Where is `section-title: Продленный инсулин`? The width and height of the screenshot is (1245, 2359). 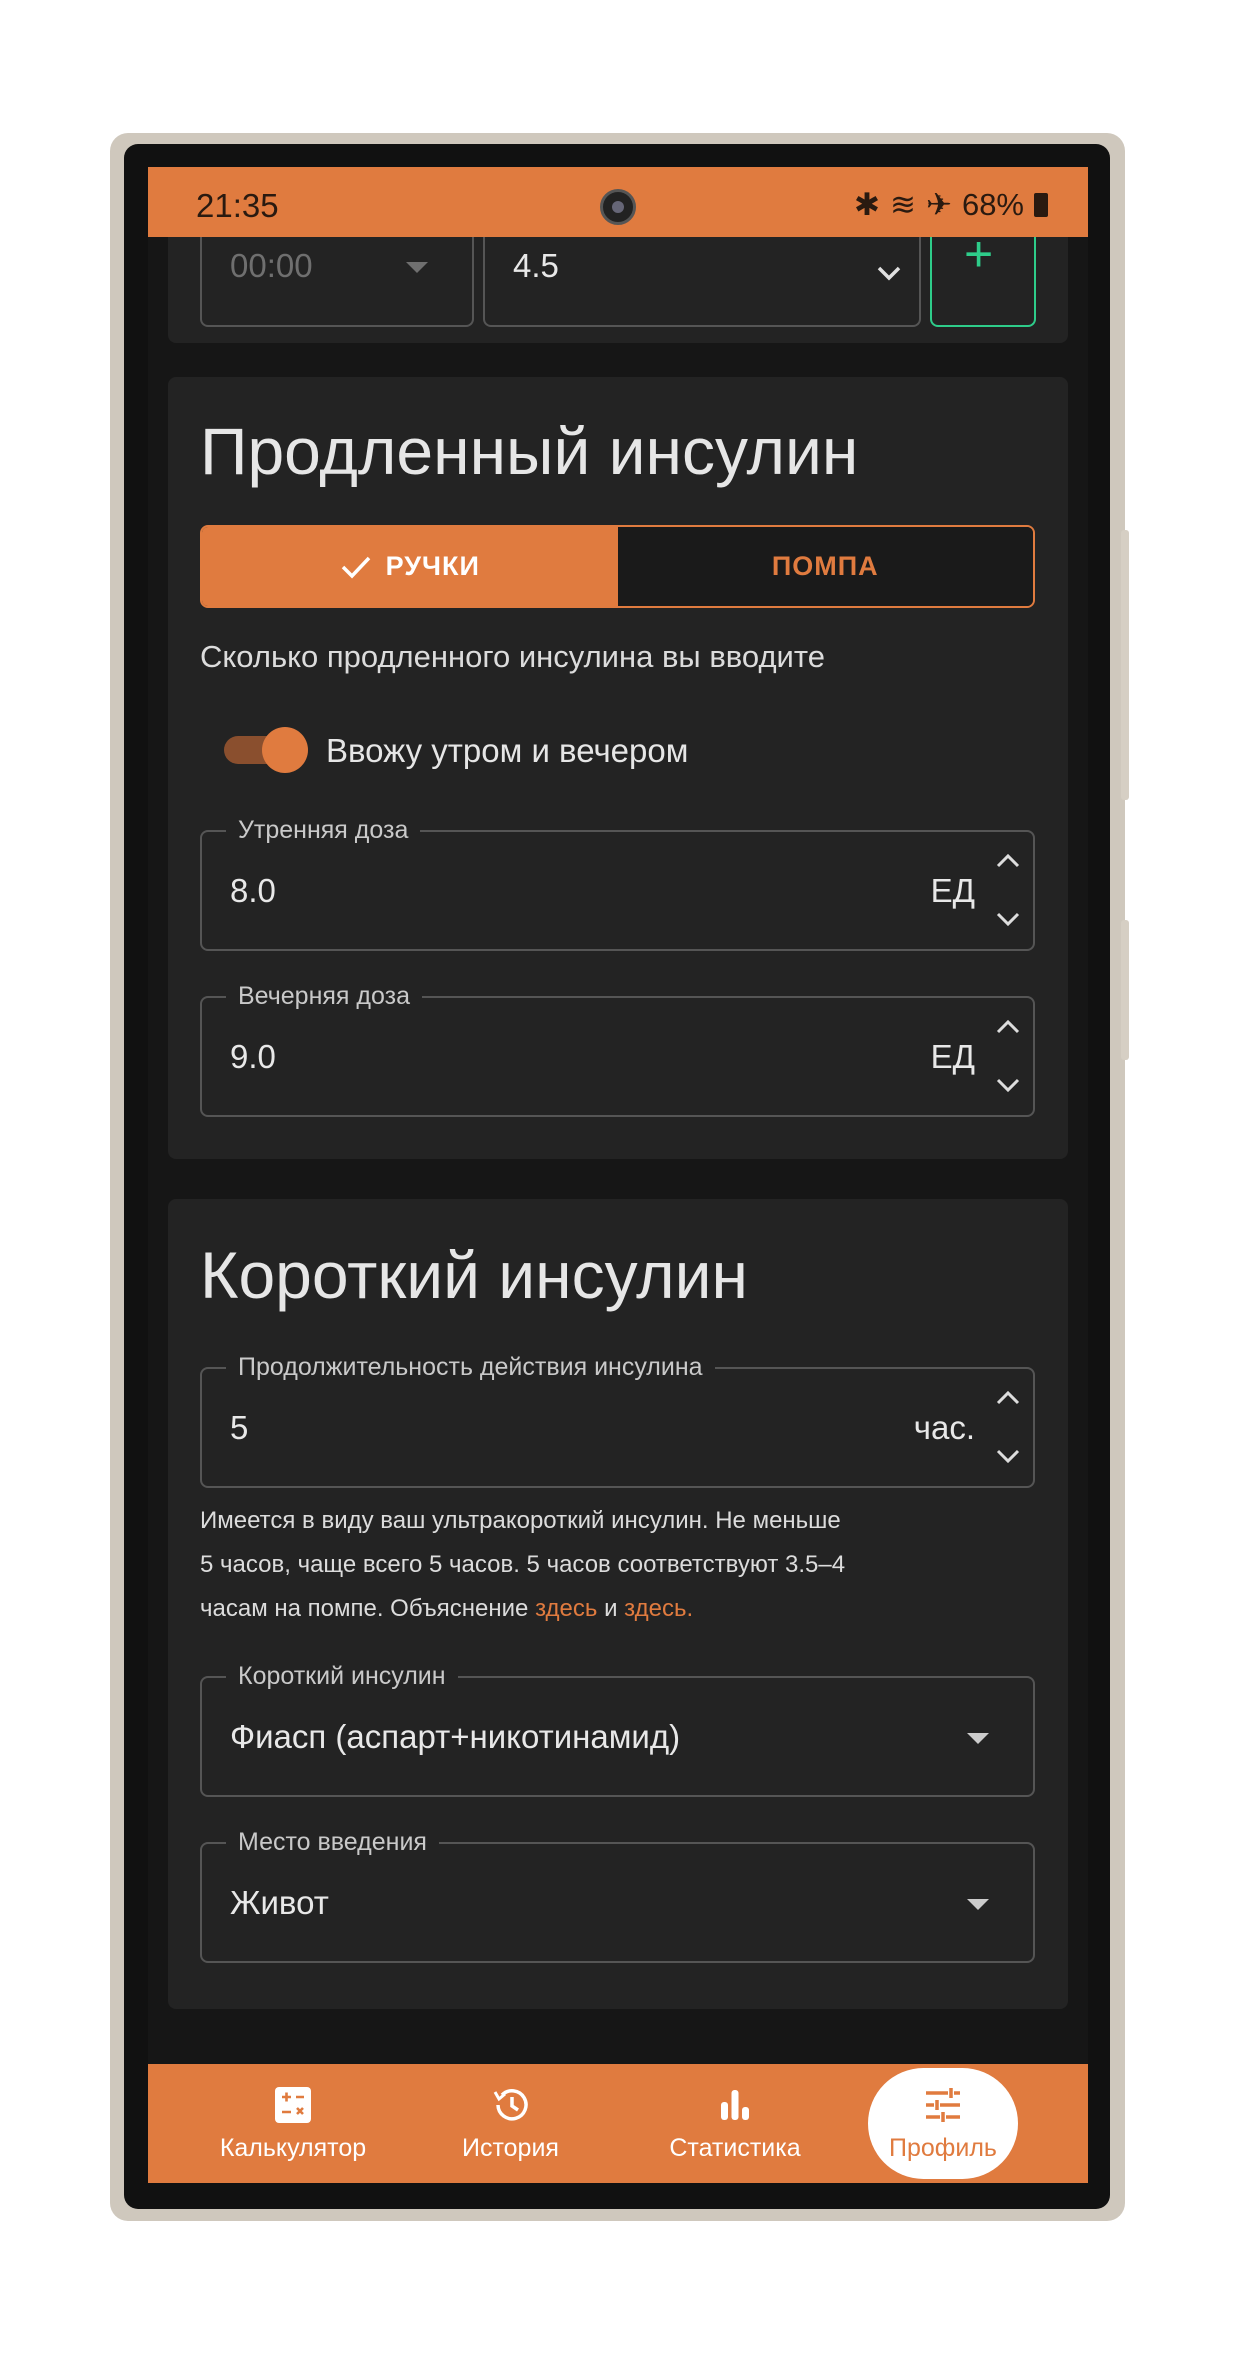 section-title: Продленный инсулин is located at coordinates (529, 451).